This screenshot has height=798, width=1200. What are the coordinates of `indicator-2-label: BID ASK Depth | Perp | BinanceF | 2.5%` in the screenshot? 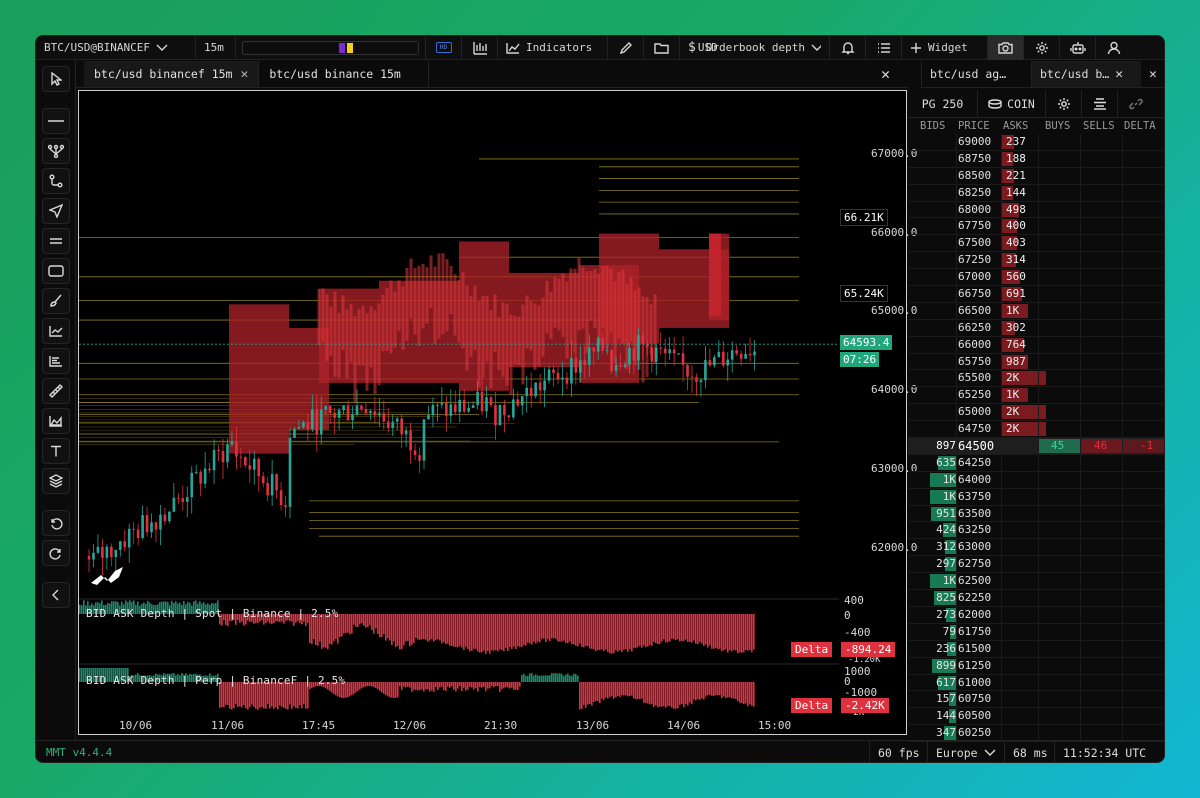 It's located at (215, 680).